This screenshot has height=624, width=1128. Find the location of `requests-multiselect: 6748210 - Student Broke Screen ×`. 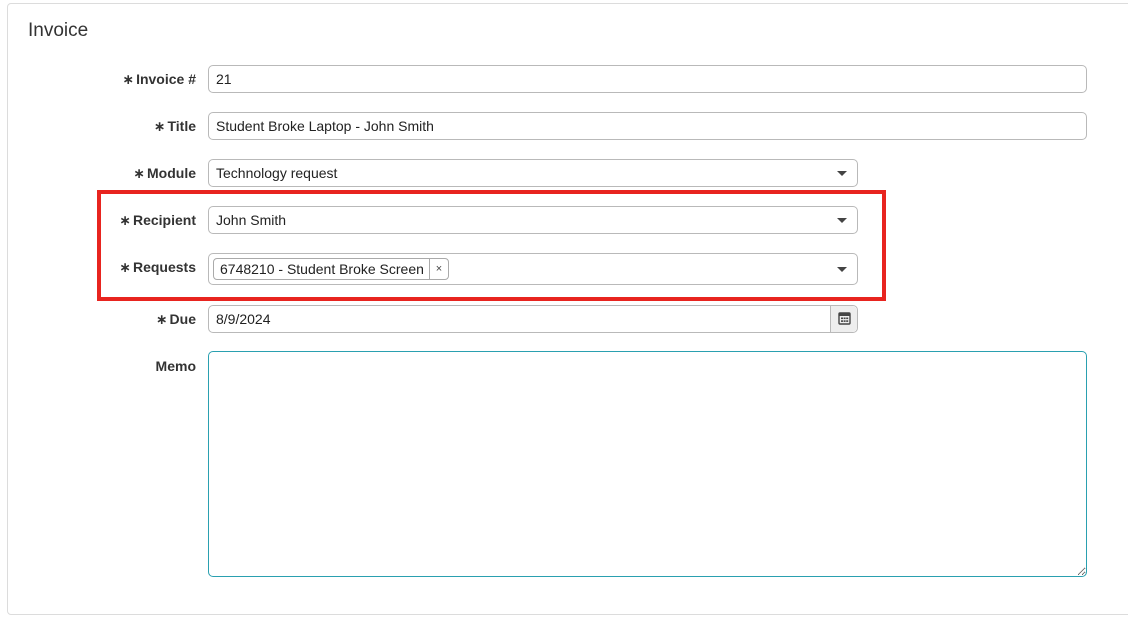

requests-multiselect: 6748210 - Student Broke Screen × is located at coordinates (533, 269).